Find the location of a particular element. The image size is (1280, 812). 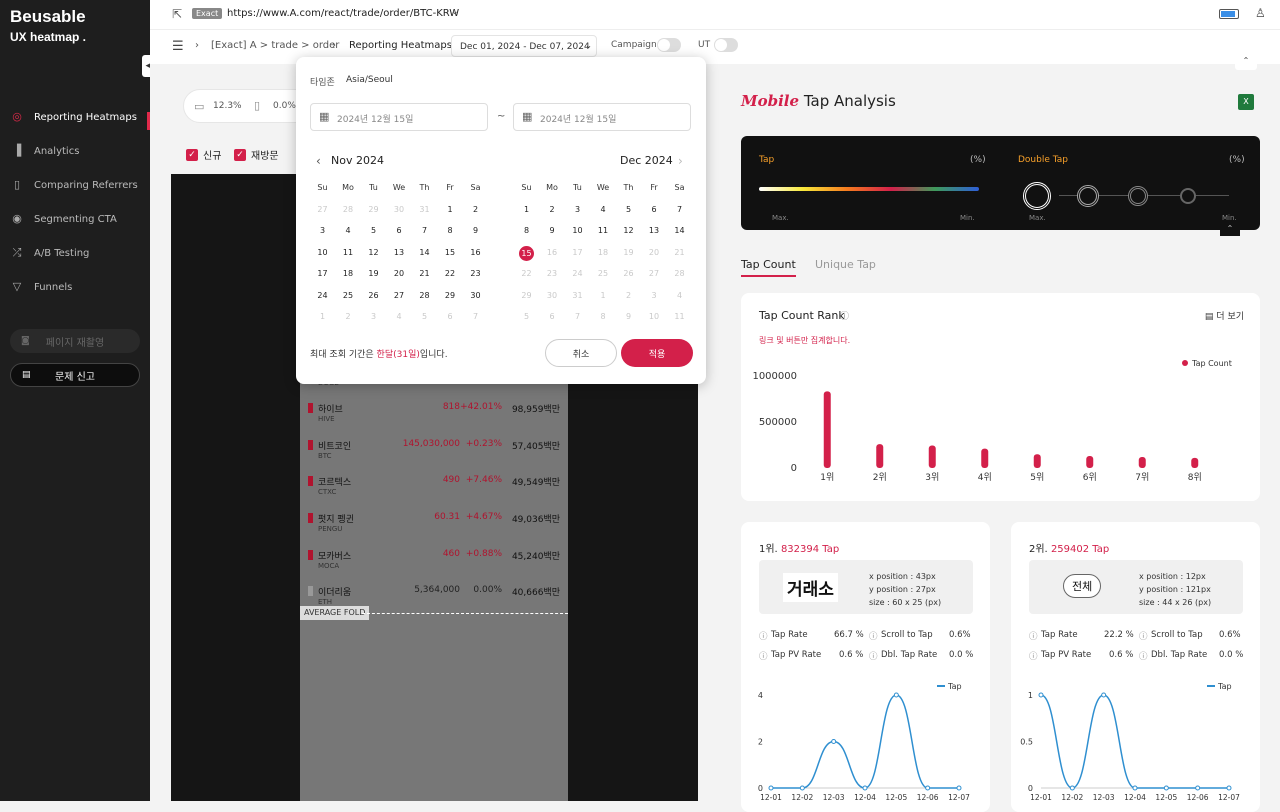

scroll-top-button: ⌃ is located at coordinates (1246, 63).